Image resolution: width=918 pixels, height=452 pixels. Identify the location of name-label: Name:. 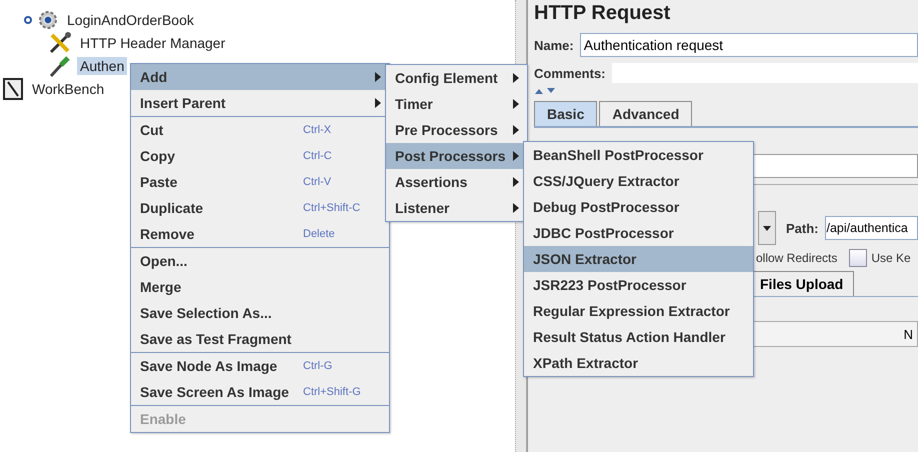
(554, 45).